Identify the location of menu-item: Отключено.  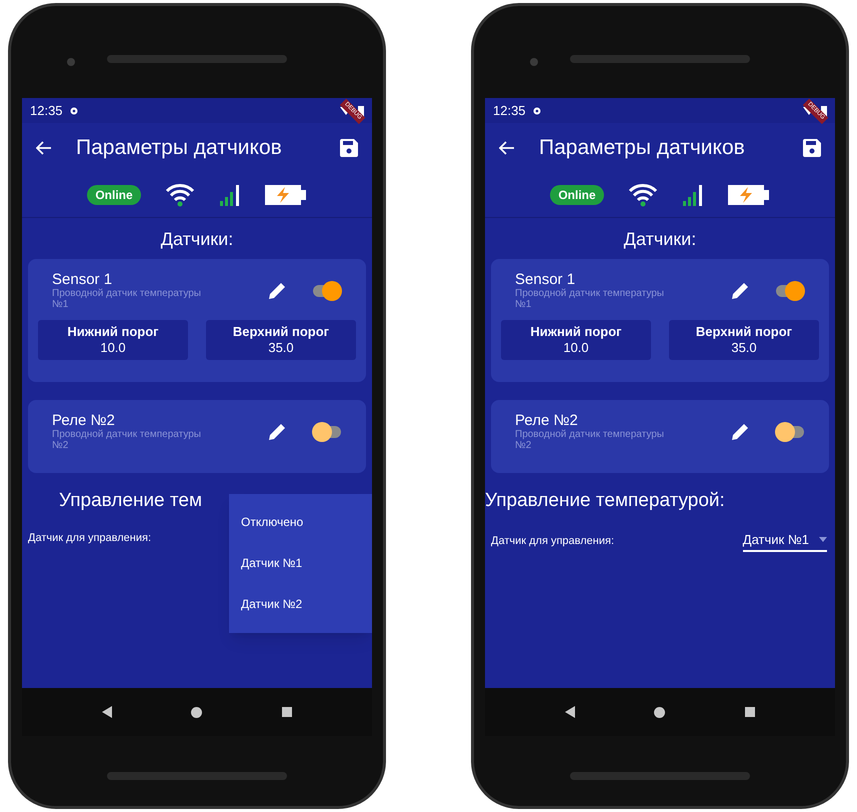
(300, 522).